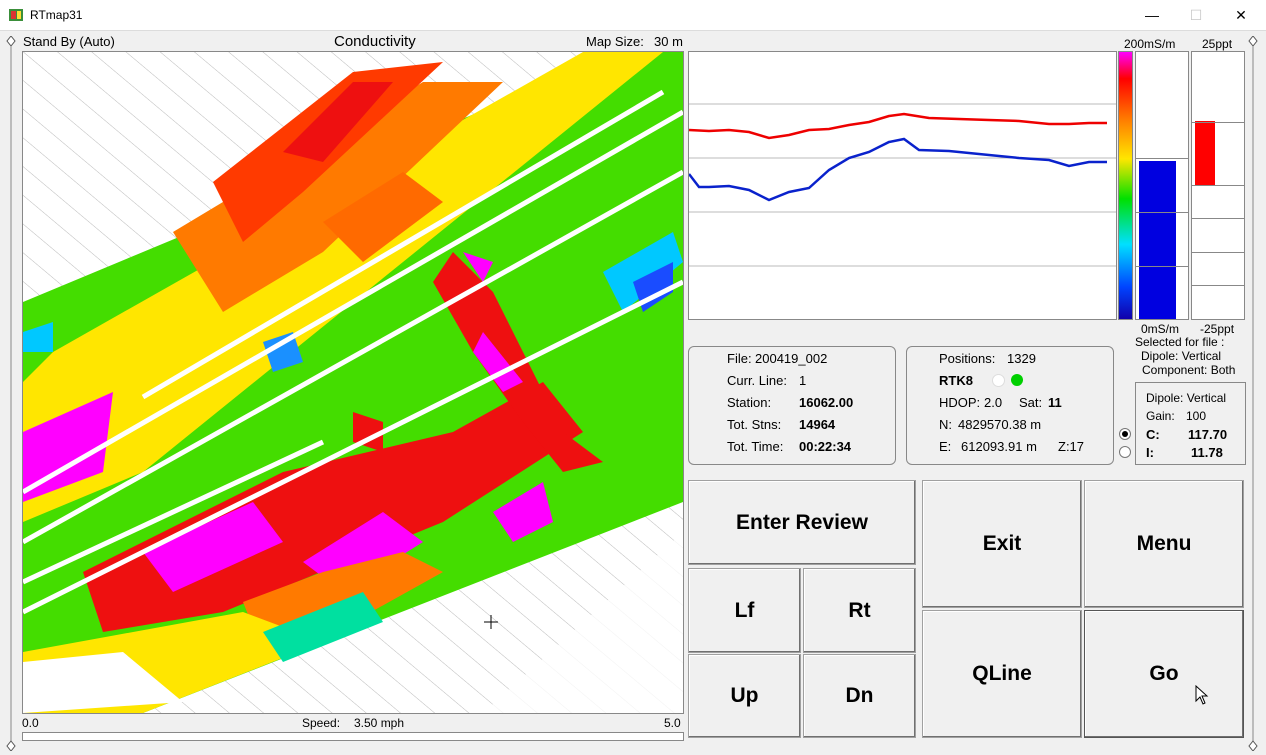 The height and width of the screenshot is (755, 1266). Describe the element at coordinates (633, 15) in the screenshot. I see `title-bar: RTmap31 — ☐ ✕` at that location.